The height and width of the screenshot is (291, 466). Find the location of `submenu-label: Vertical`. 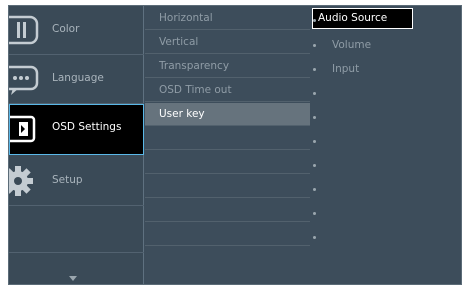

submenu-label: Vertical is located at coordinates (179, 42).